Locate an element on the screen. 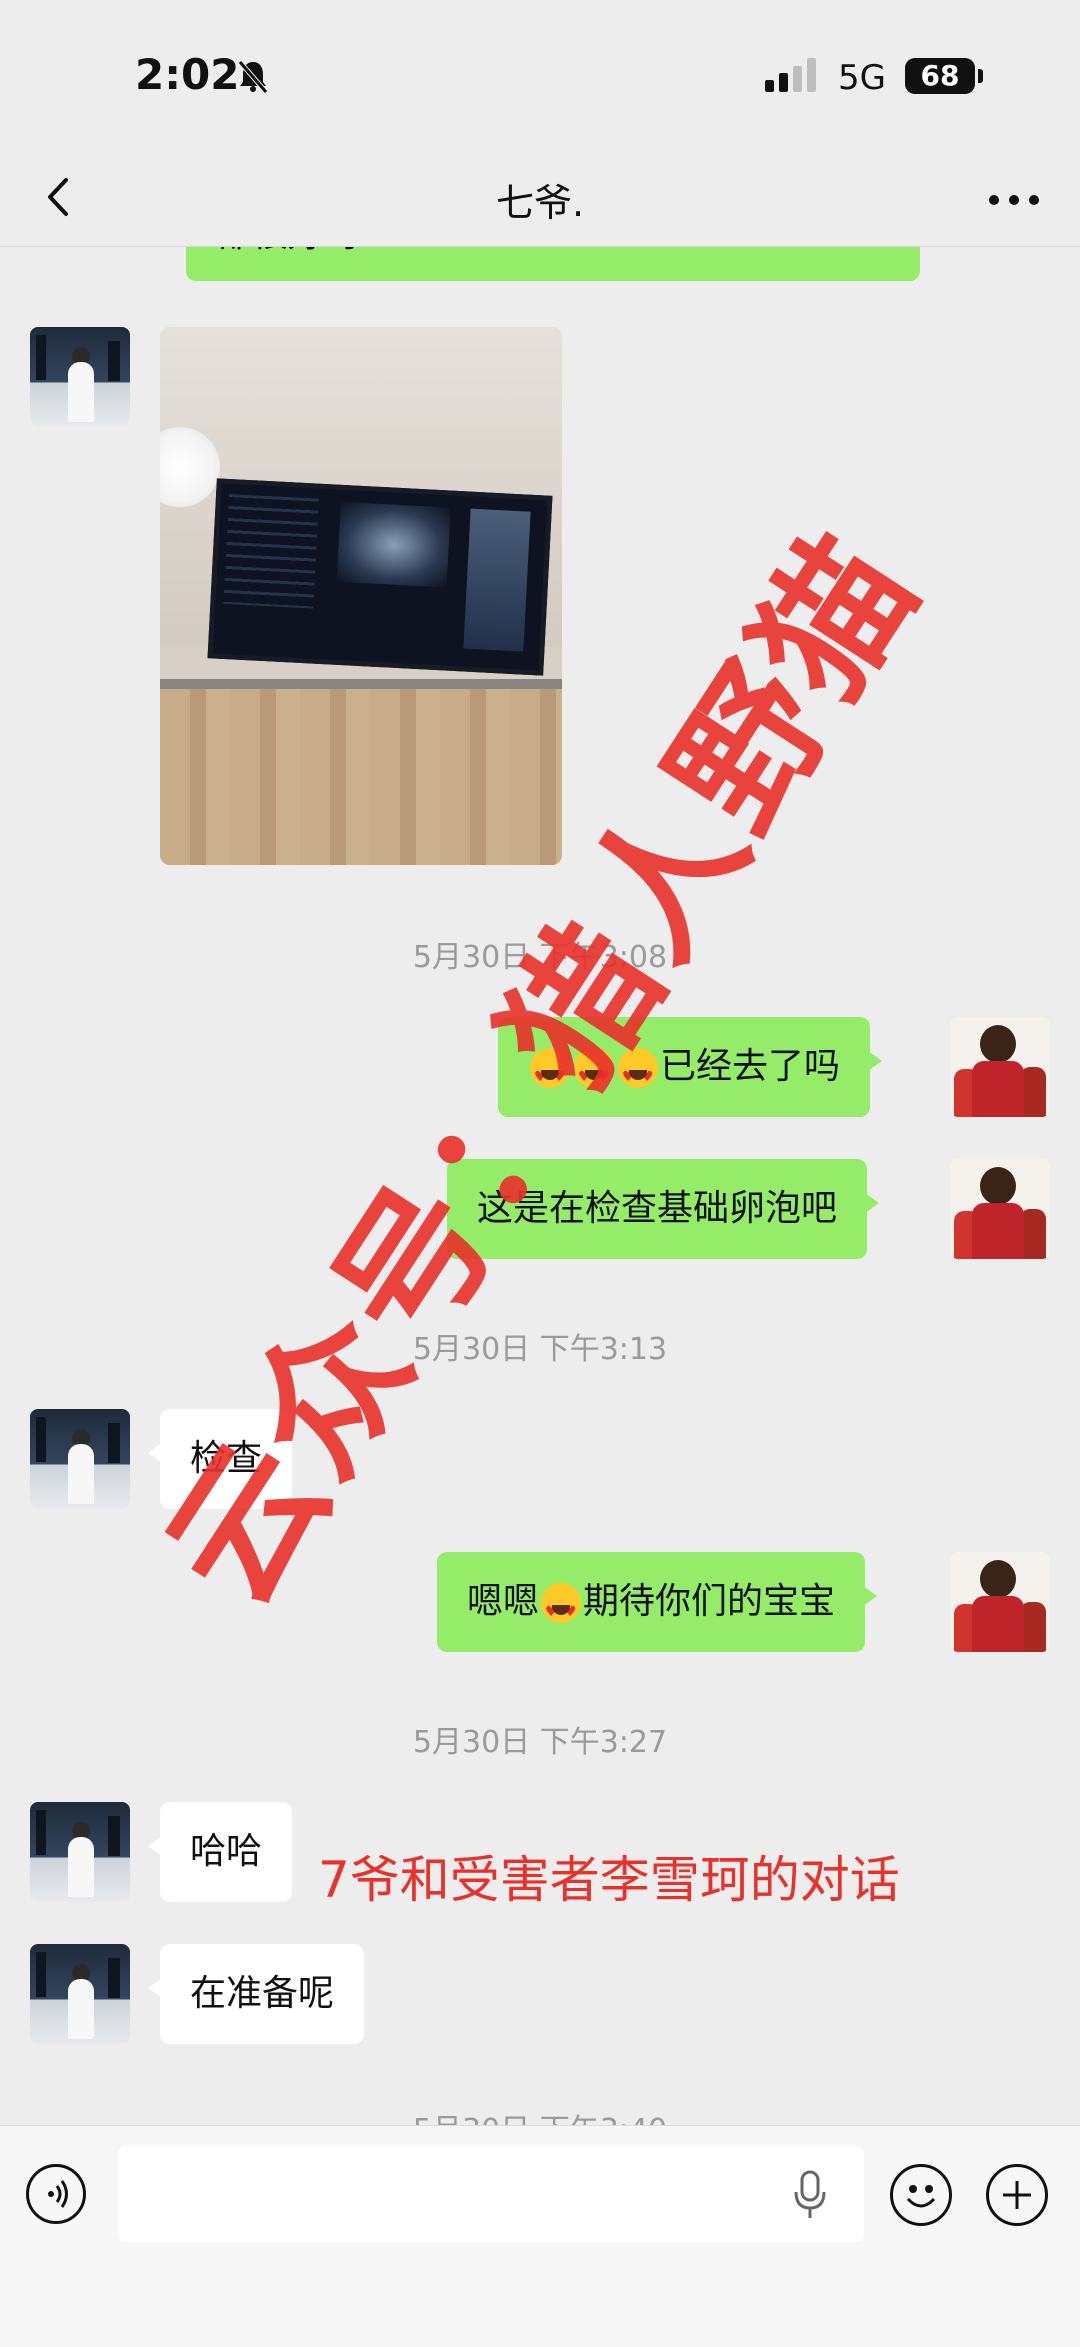  network-type: 5G is located at coordinates (862, 78).